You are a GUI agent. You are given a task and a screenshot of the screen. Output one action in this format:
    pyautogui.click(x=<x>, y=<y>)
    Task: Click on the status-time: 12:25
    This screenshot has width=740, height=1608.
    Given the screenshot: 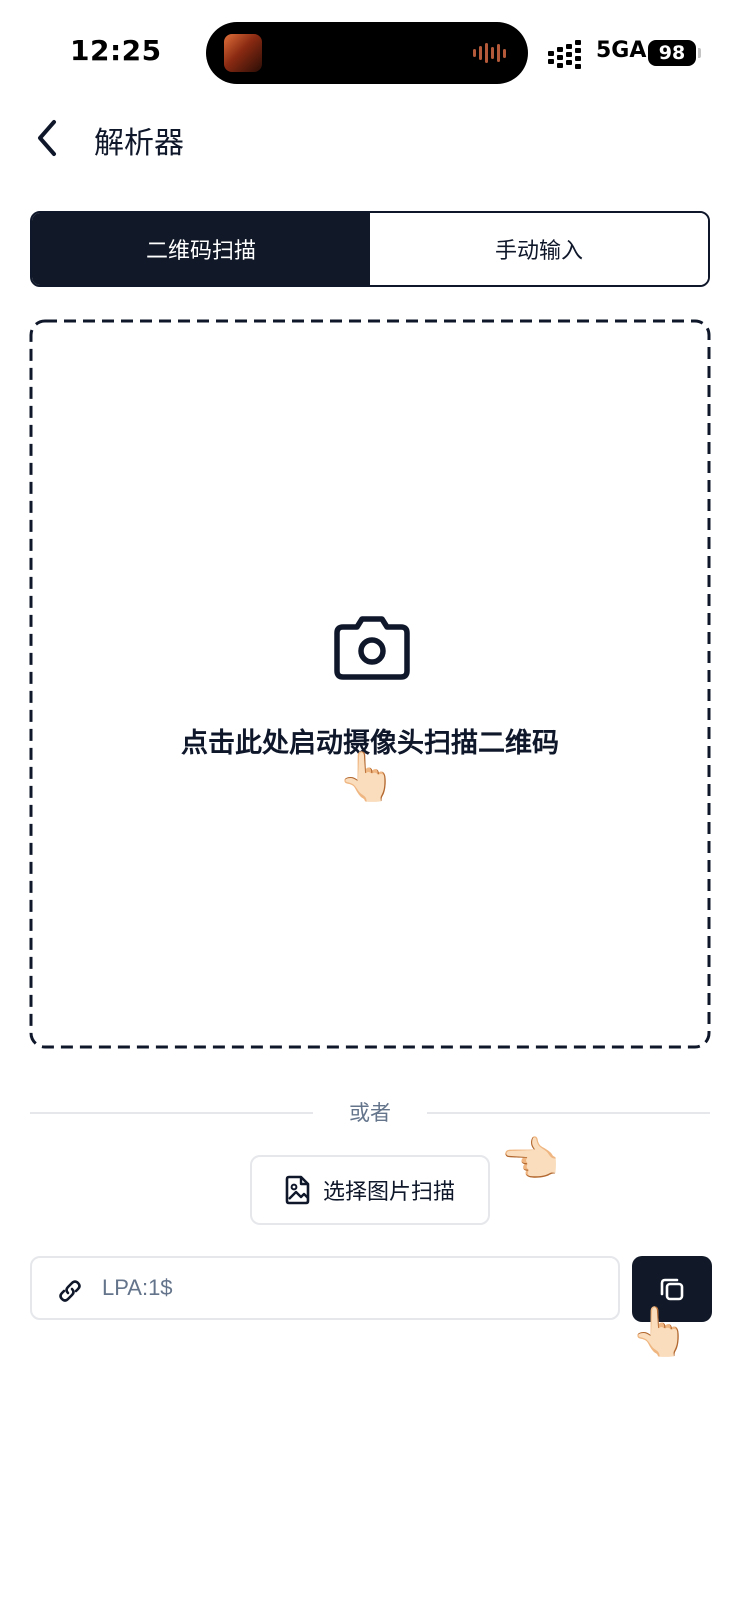 What is the action you would take?
    pyautogui.click(x=116, y=50)
    